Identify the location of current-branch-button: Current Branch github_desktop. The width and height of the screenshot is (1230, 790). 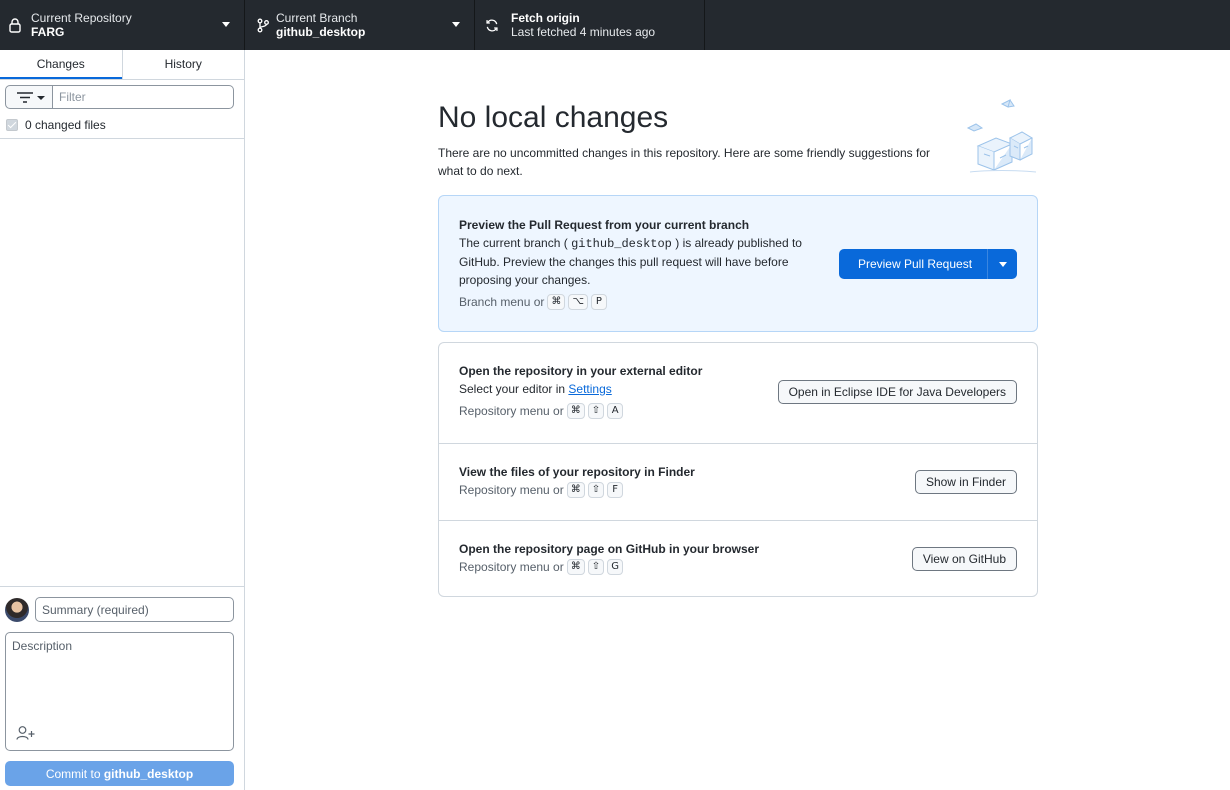
(360, 25).